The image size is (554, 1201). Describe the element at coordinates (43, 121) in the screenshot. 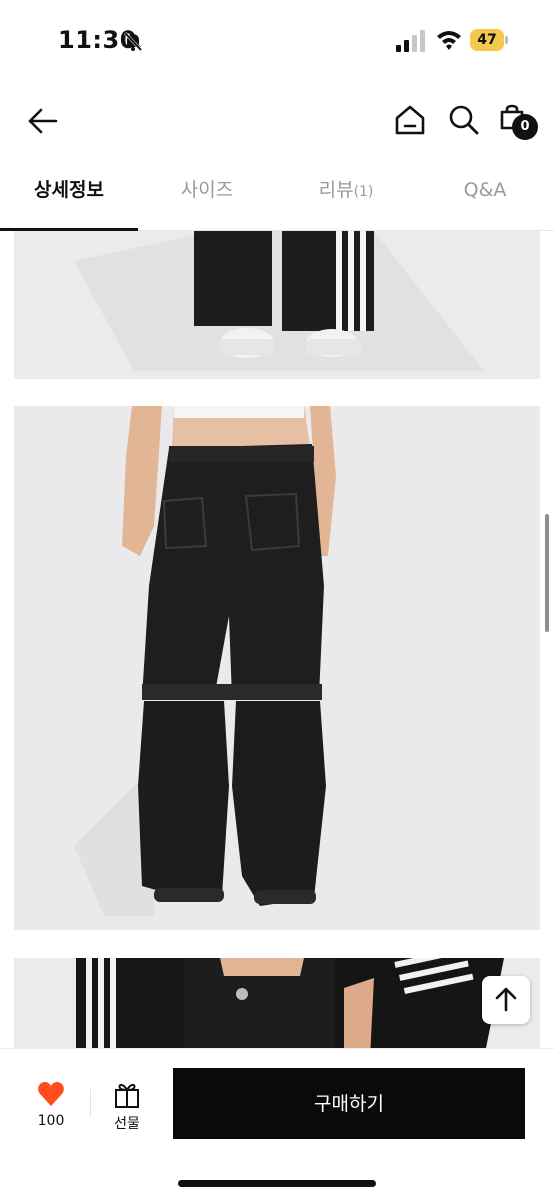

I see `back-arrow-icon` at that location.